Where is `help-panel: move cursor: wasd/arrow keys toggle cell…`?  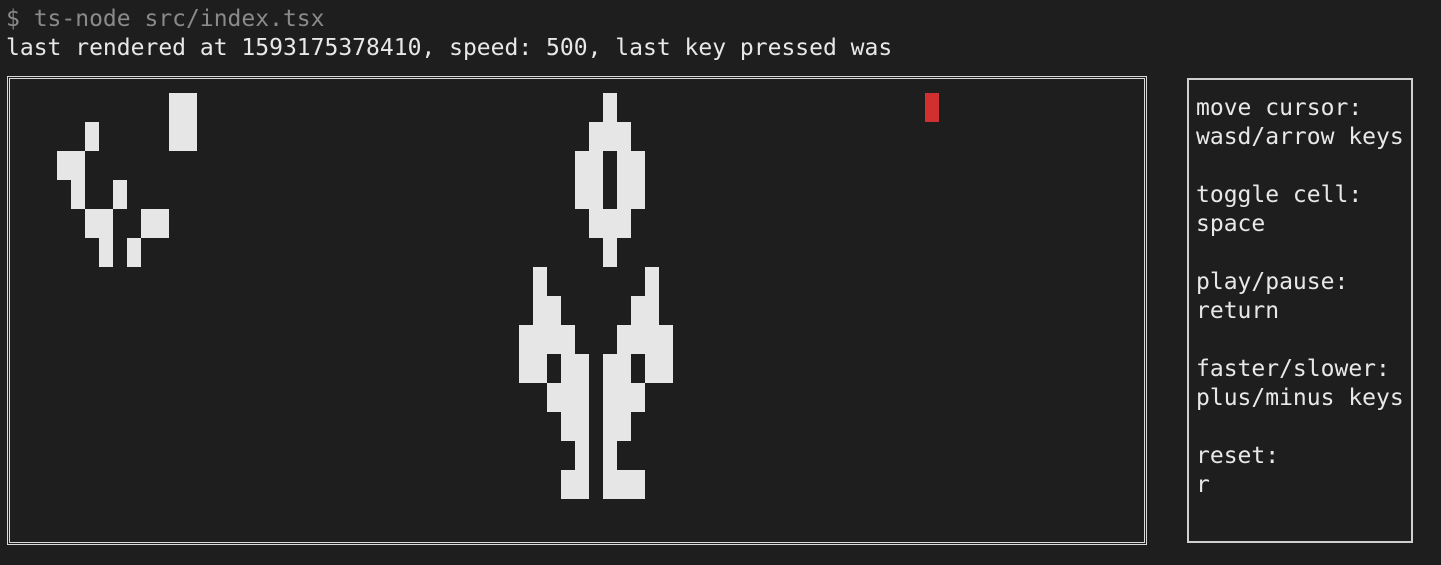
help-panel: move cursor: wasd/arrow keys toggle cell… is located at coordinates (1300, 310).